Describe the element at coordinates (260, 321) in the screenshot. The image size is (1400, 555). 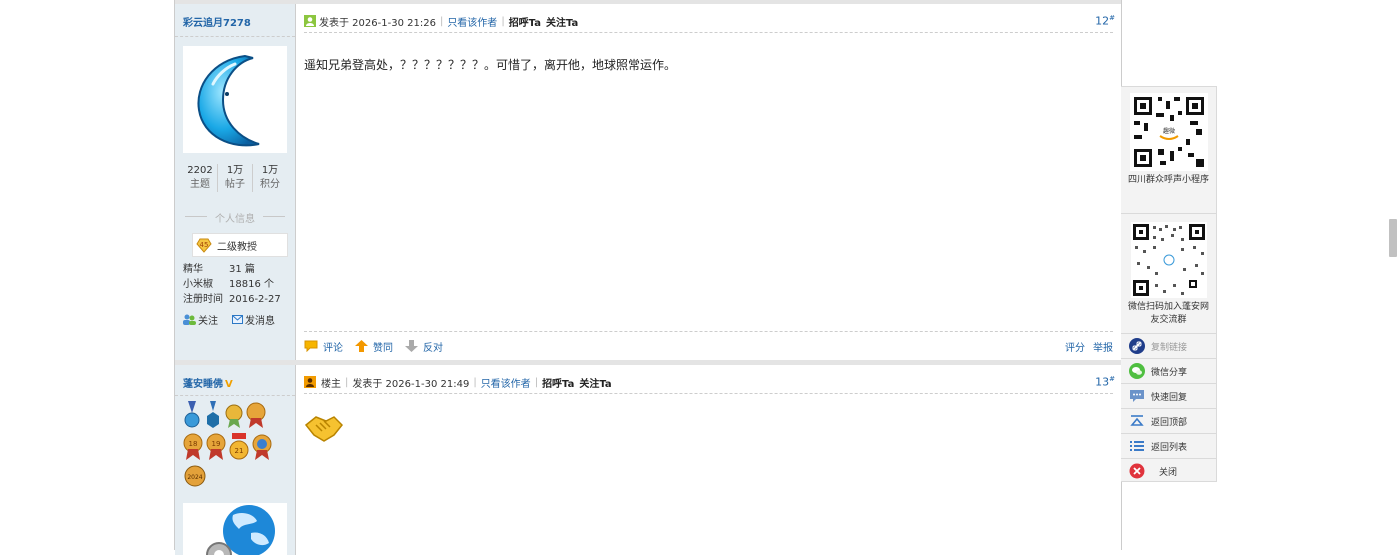
I see `message-label: 发消息` at that location.